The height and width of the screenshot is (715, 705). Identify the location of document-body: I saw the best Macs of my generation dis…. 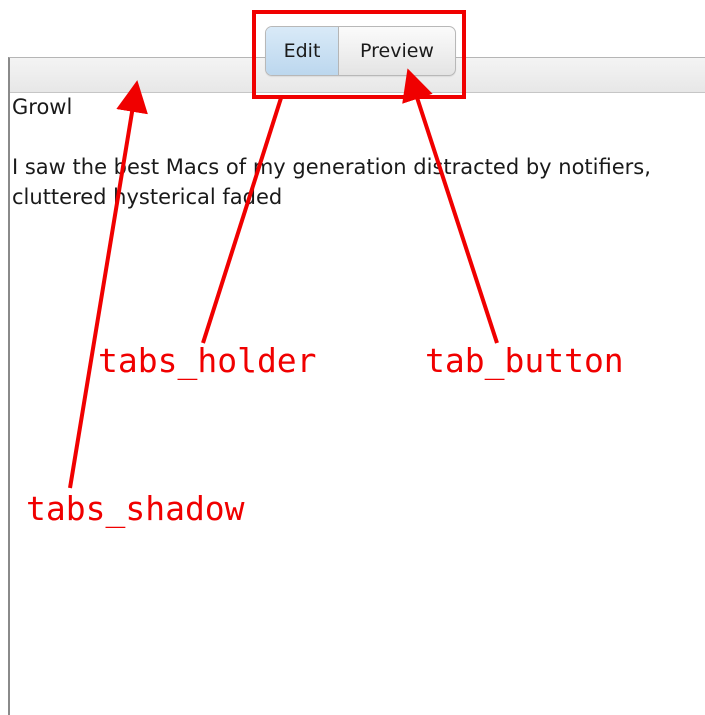
(331, 182).